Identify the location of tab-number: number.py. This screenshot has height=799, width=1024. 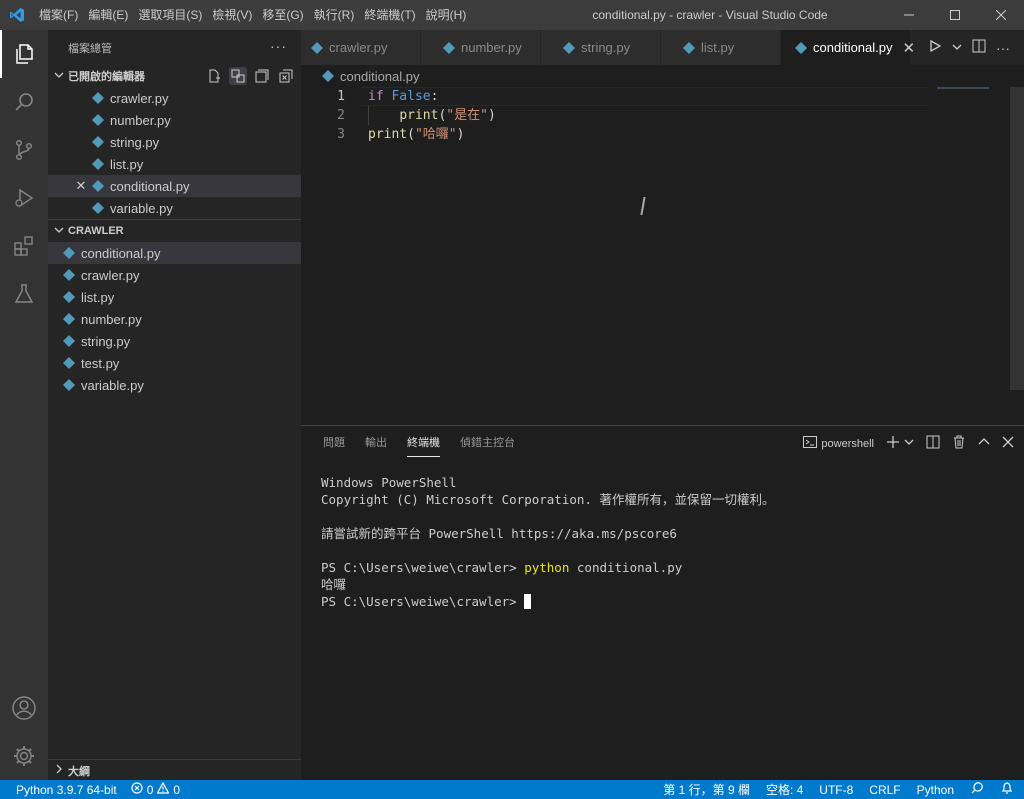
(481, 47).